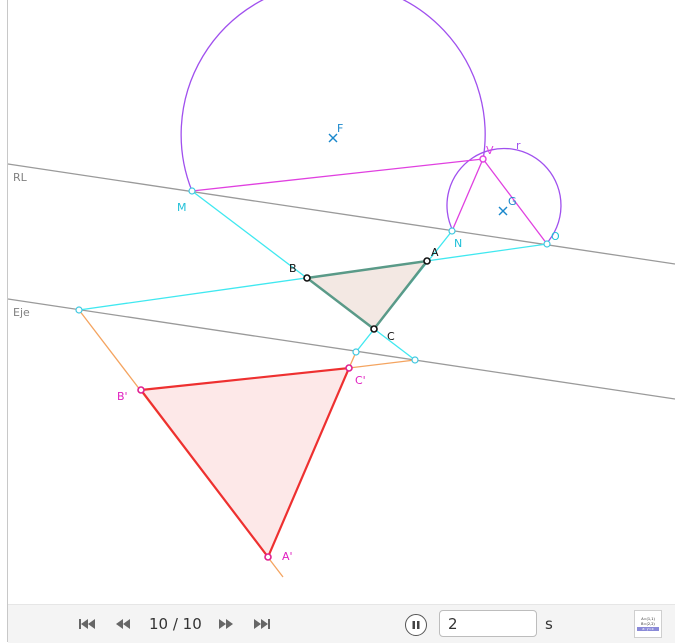  I want to click on circle-large-arc, so click(333, 96).